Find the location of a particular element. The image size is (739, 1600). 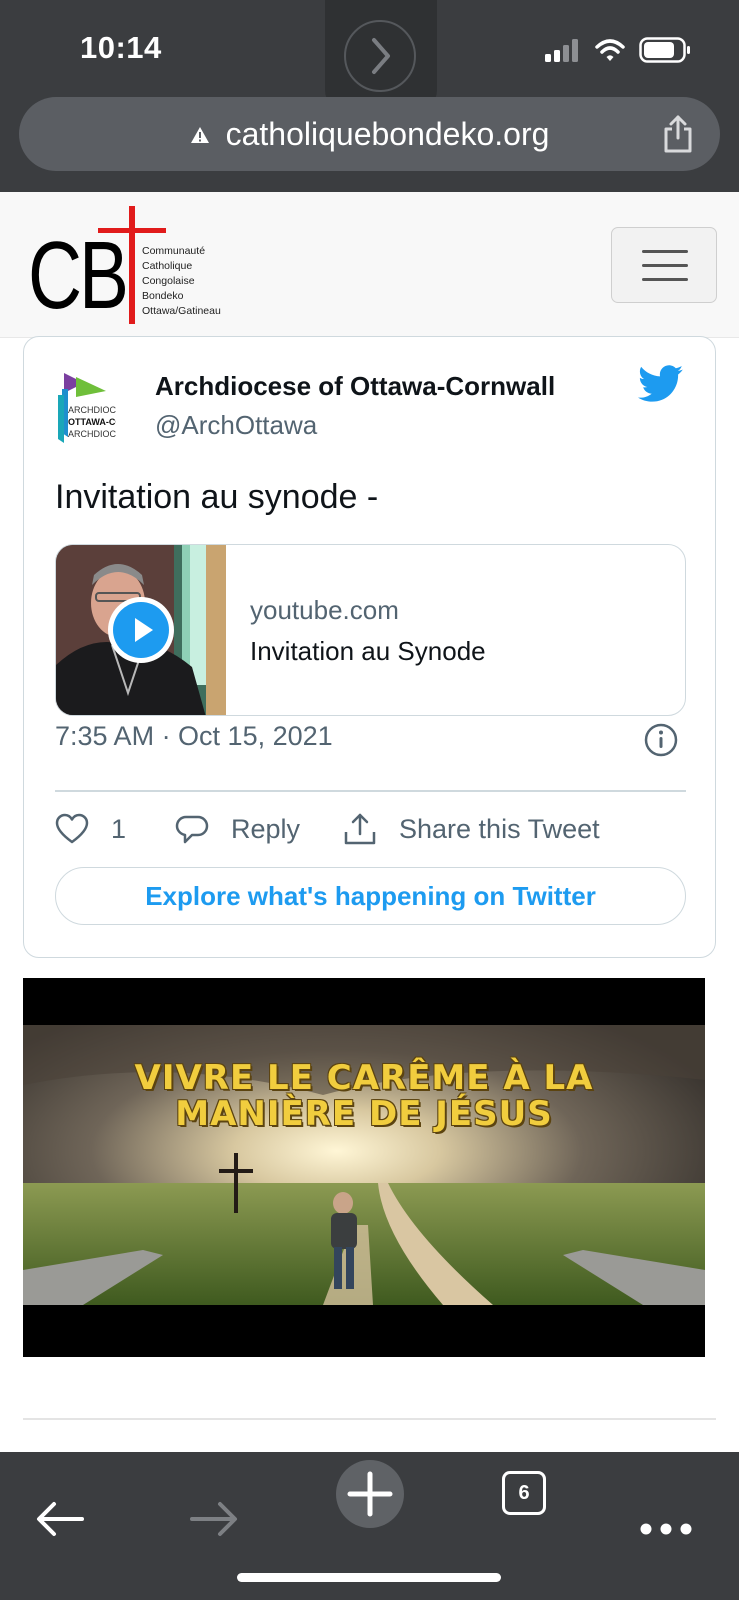

browser-bottom-toolbar: 6 is located at coordinates (369, 1526).